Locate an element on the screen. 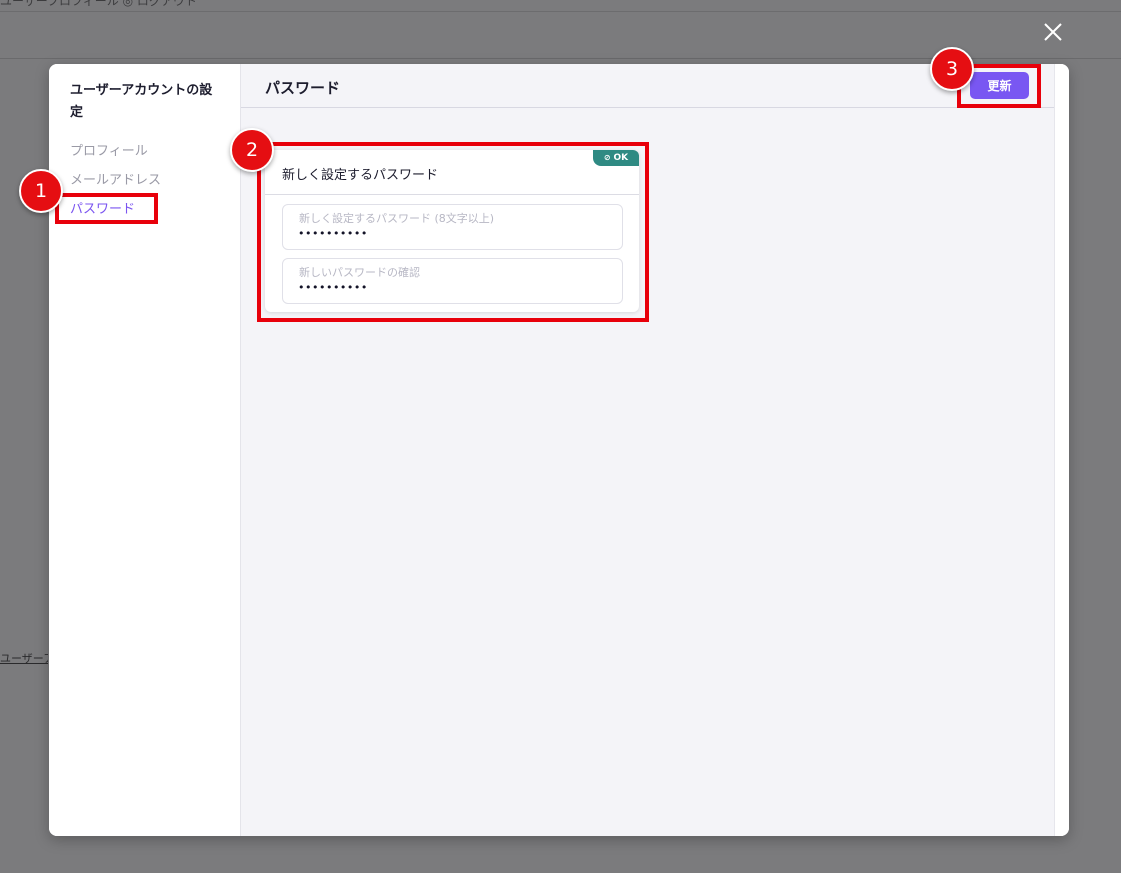 The width and height of the screenshot is (1121, 873). card-divider is located at coordinates (452, 194).